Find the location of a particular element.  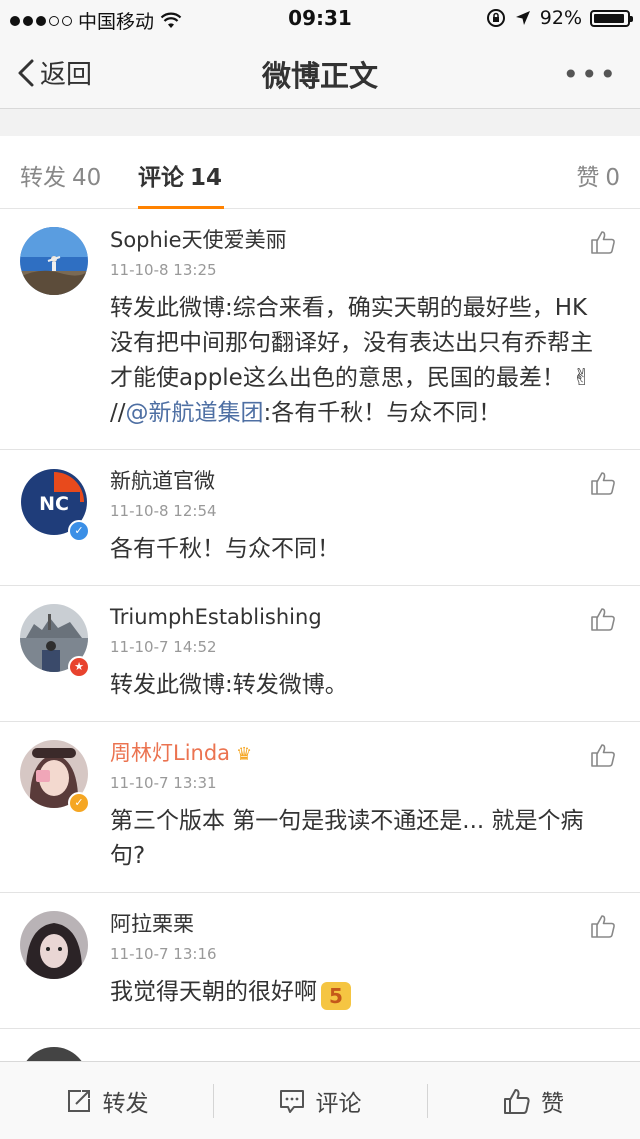

commenter-name: 新航道官微 is located at coordinates (340, 481).